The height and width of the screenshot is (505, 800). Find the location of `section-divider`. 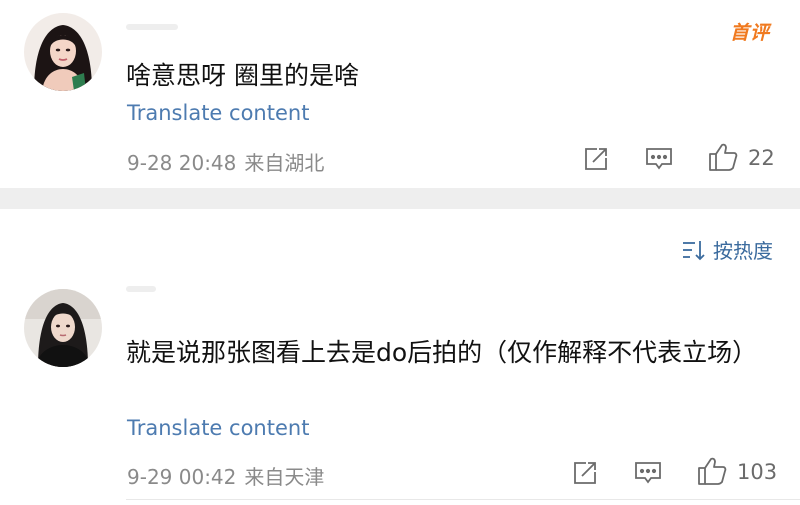

section-divider is located at coordinates (400, 198).